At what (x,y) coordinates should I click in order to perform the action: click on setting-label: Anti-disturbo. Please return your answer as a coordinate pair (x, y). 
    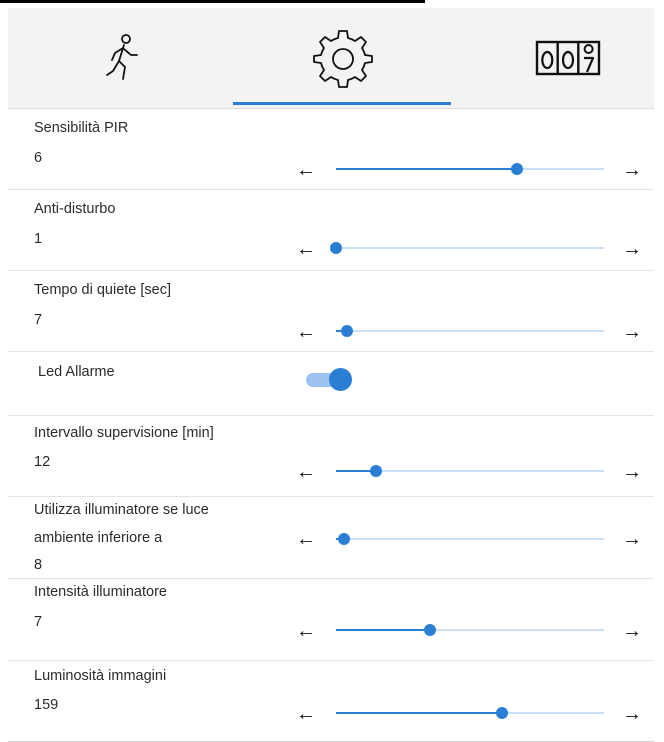
    Looking at the image, I should click on (75, 209).